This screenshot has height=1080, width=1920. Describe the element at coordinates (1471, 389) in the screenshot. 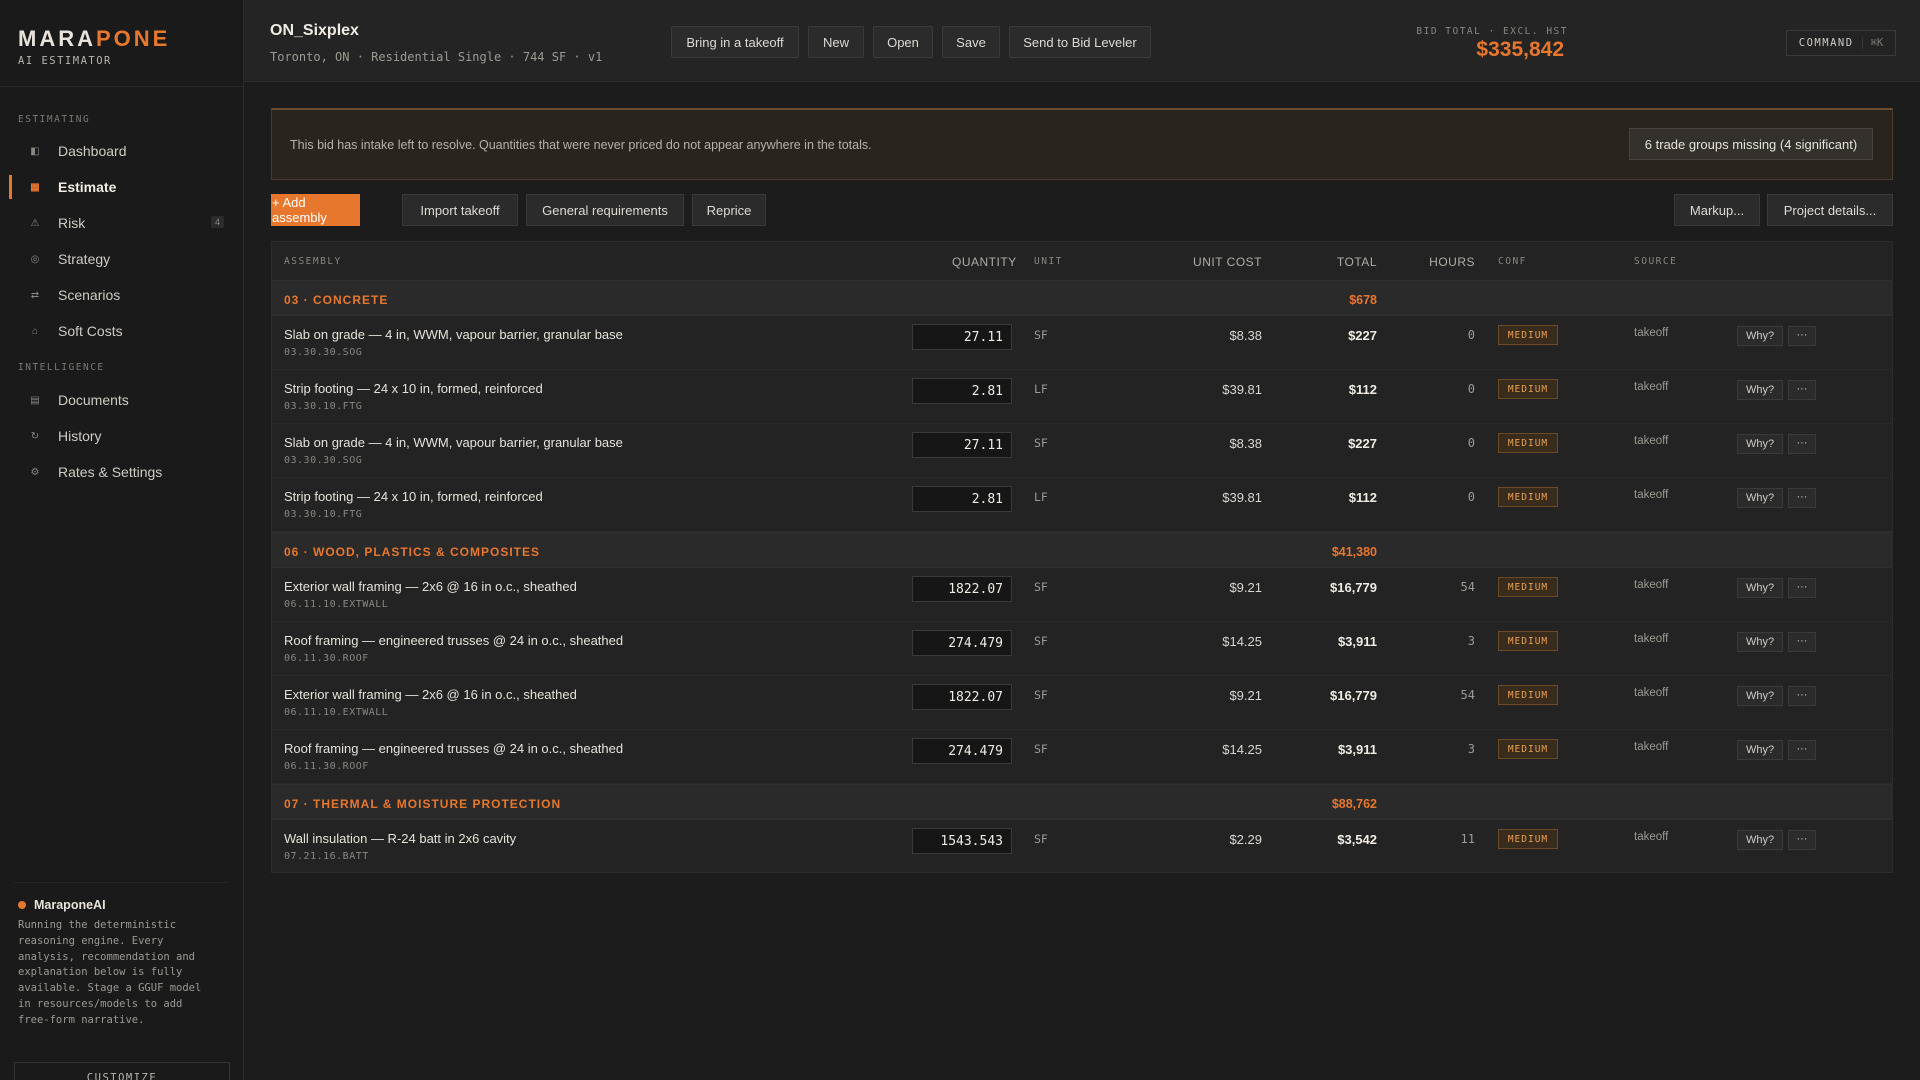

I see `hours: 0` at that location.